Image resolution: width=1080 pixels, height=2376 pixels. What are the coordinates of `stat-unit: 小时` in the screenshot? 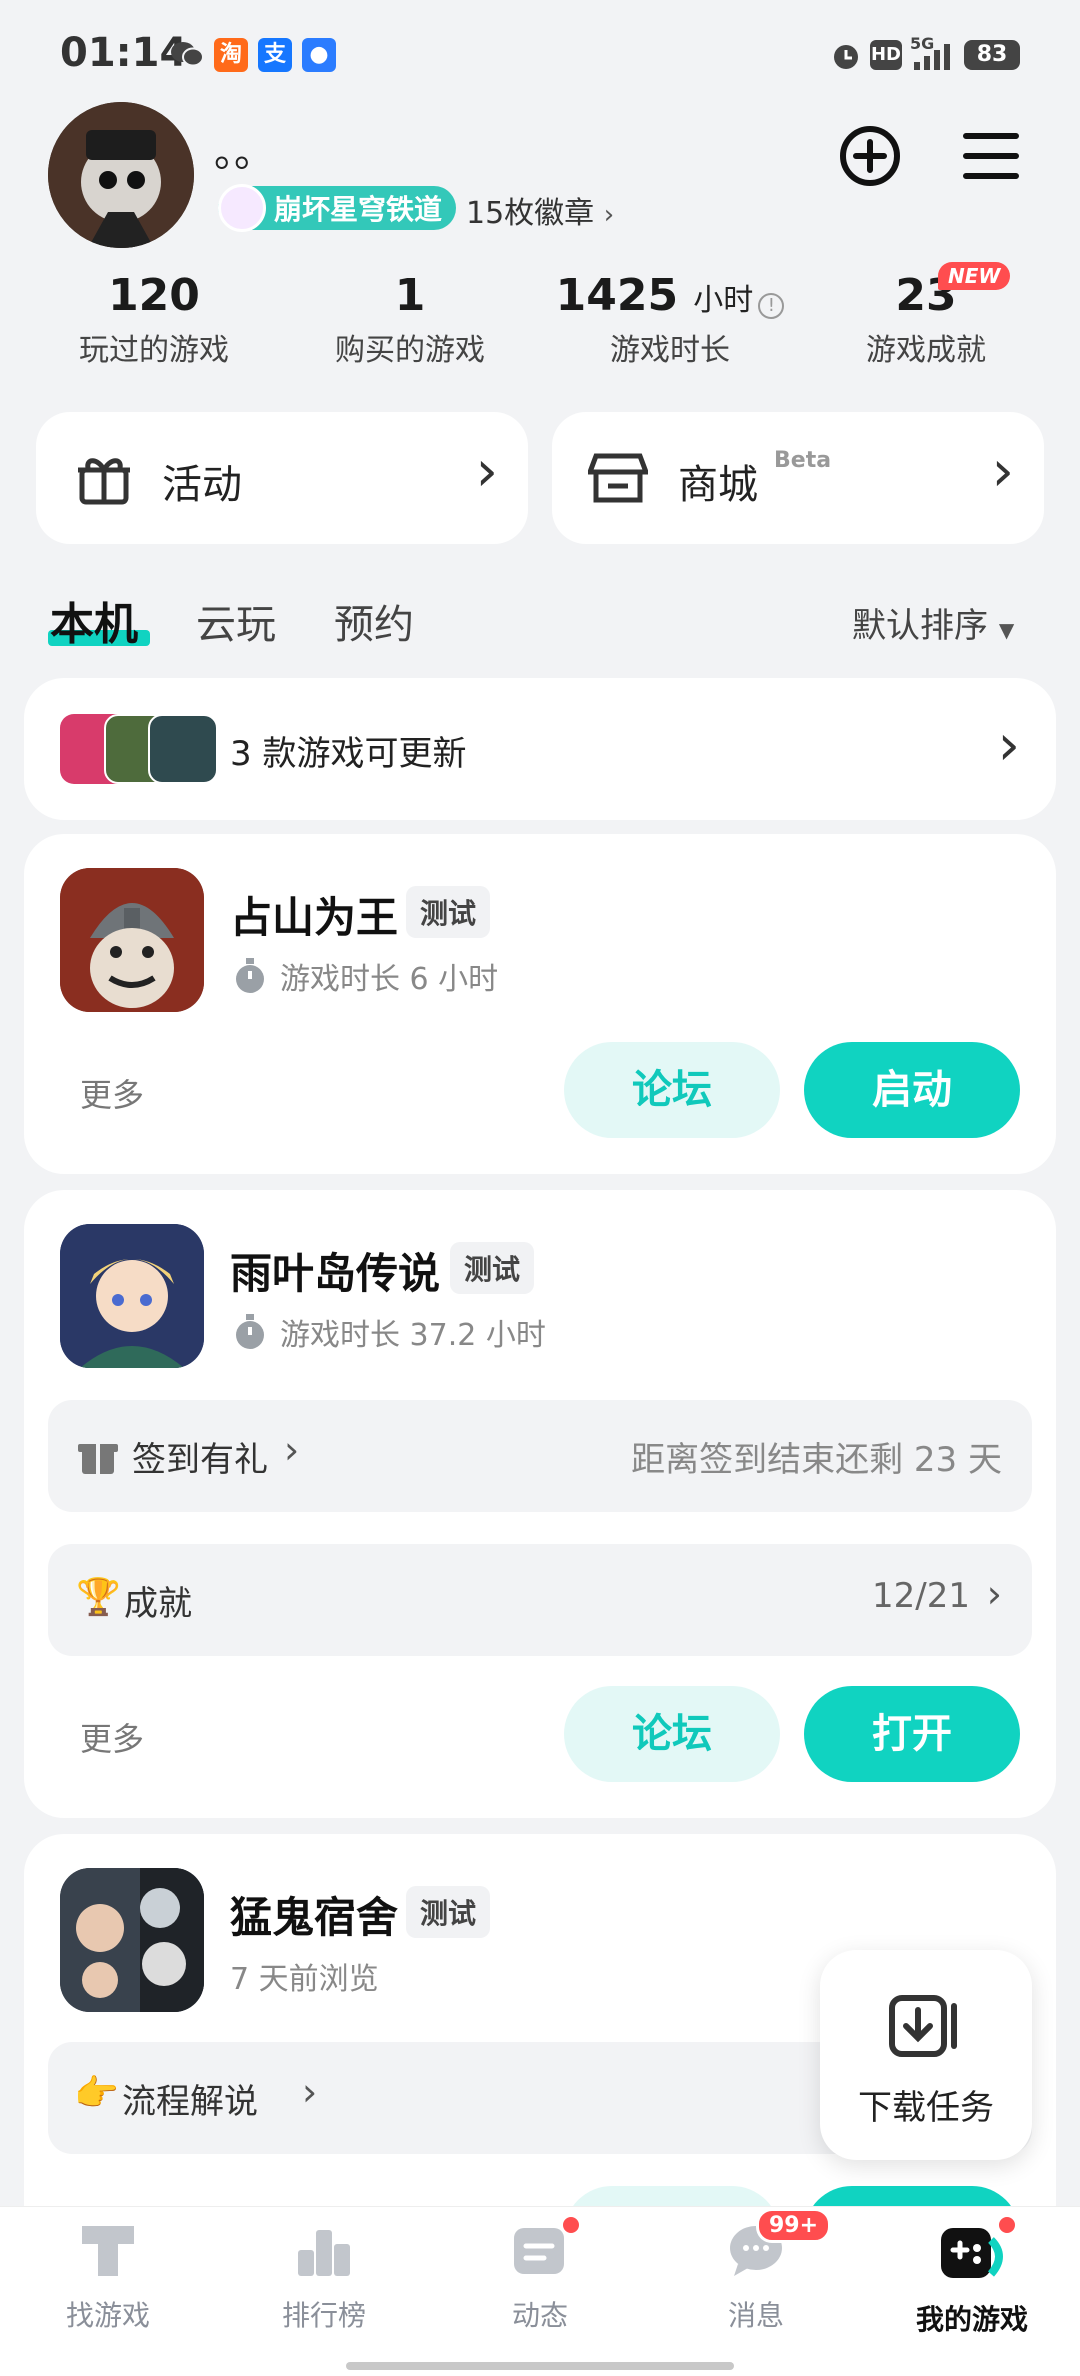 It's located at (723, 300).